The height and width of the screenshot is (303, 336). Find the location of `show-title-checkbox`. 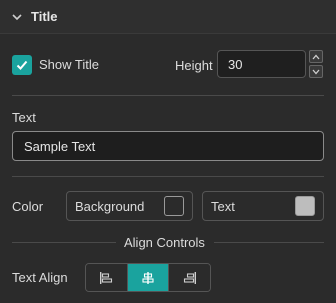

show-title-checkbox is located at coordinates (22, 65).